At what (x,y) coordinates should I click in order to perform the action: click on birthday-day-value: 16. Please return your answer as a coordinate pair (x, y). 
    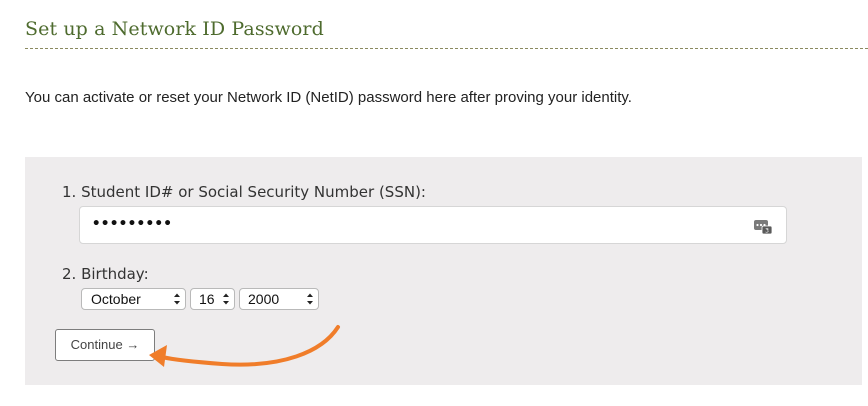
    Looking at the image, I should click on (207, 299).